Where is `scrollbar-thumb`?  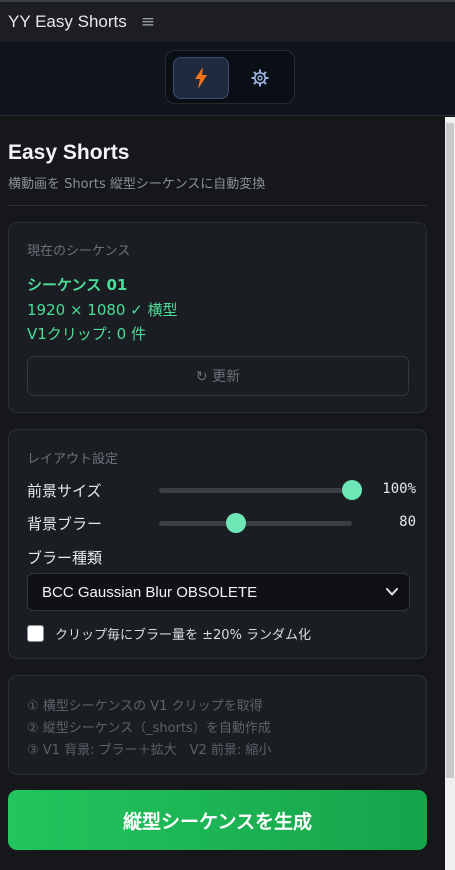
scrollbar-thumb is located at coordinates (450, 450).